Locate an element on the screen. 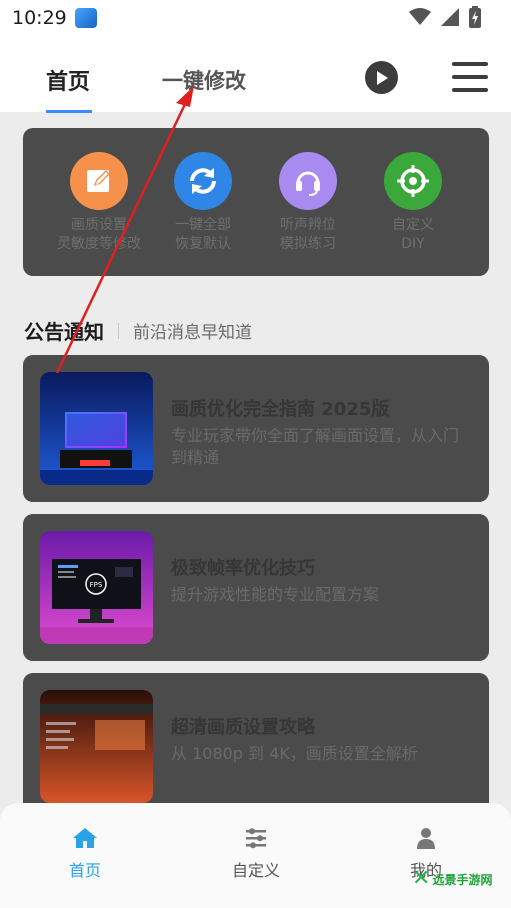 The image size is (511, 908). article-card: 画质优化完全指南 2025版 专业玩家带你全面了解画面设置，从入门到精通 is located at coordinates (256, 428).